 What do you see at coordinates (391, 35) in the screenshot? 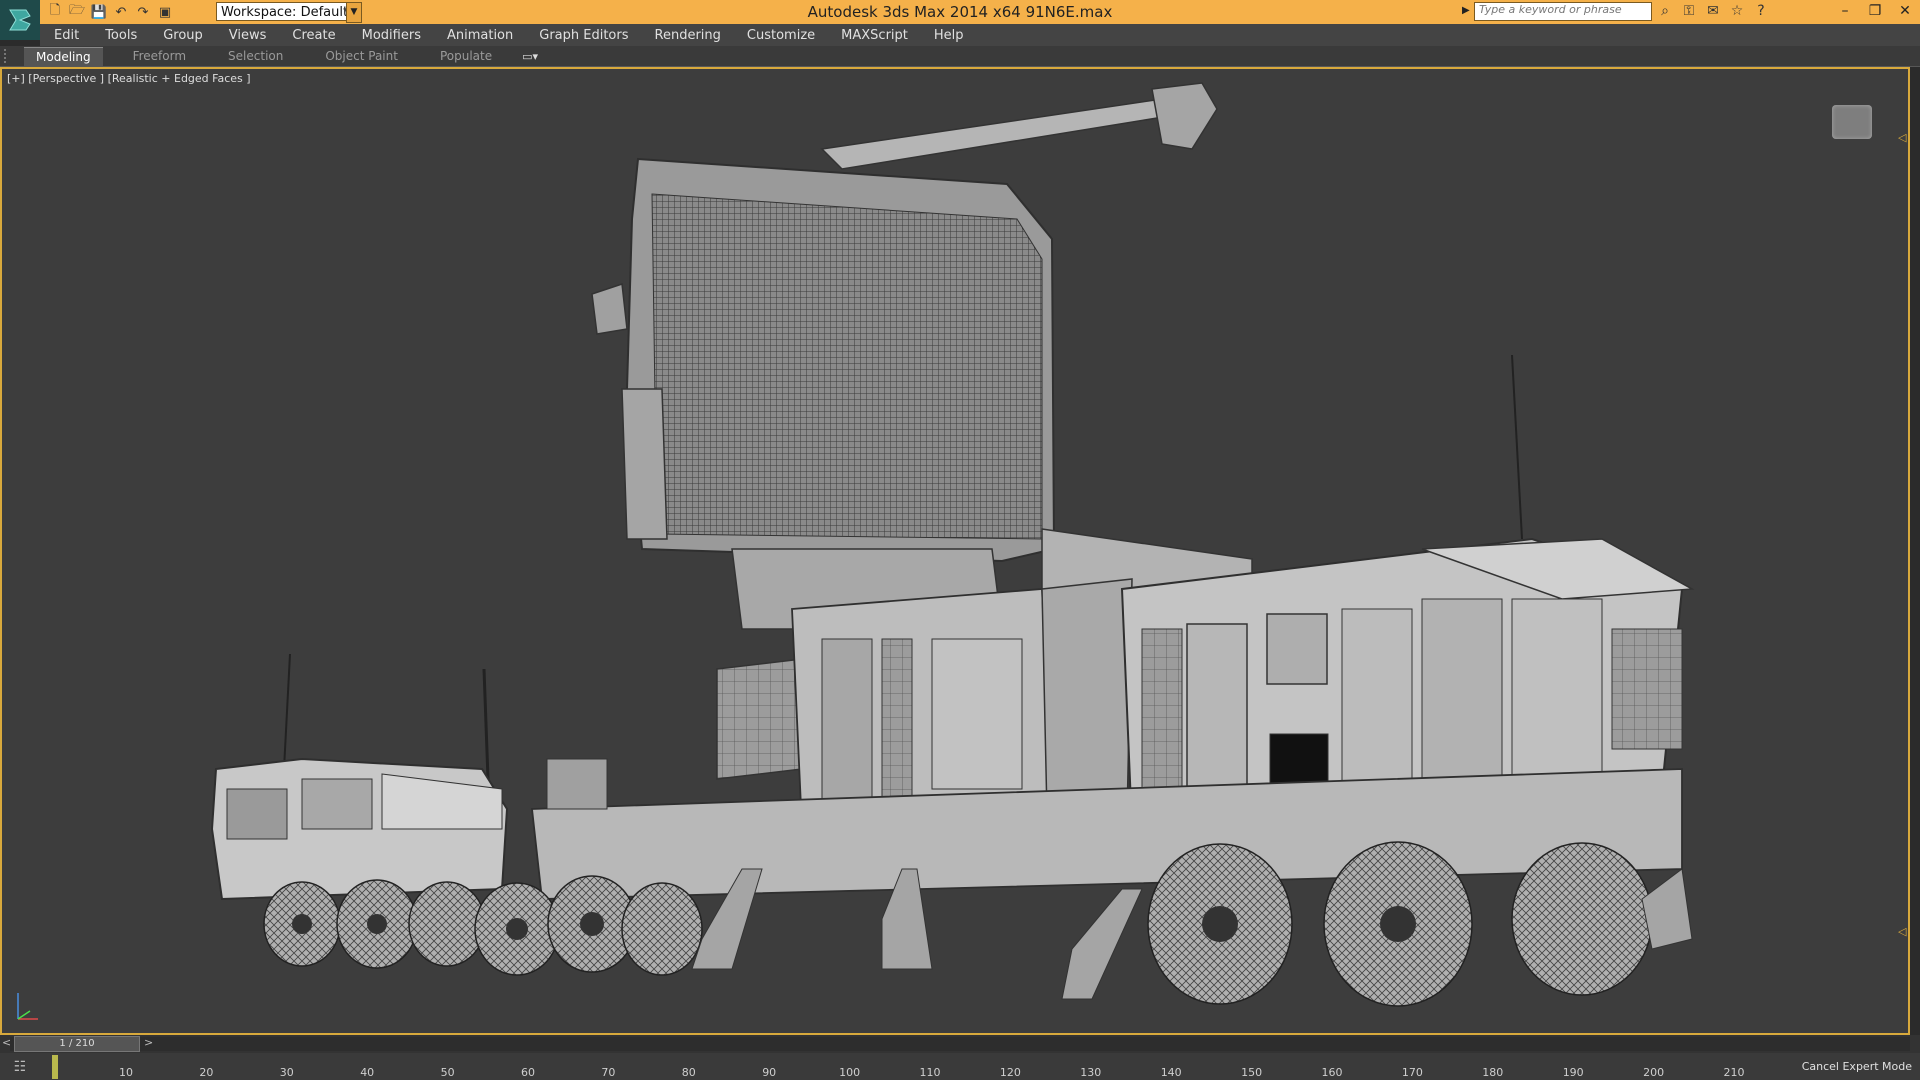
I see `menu-modifiers: Modifiers` at bounding box center [391, 35].